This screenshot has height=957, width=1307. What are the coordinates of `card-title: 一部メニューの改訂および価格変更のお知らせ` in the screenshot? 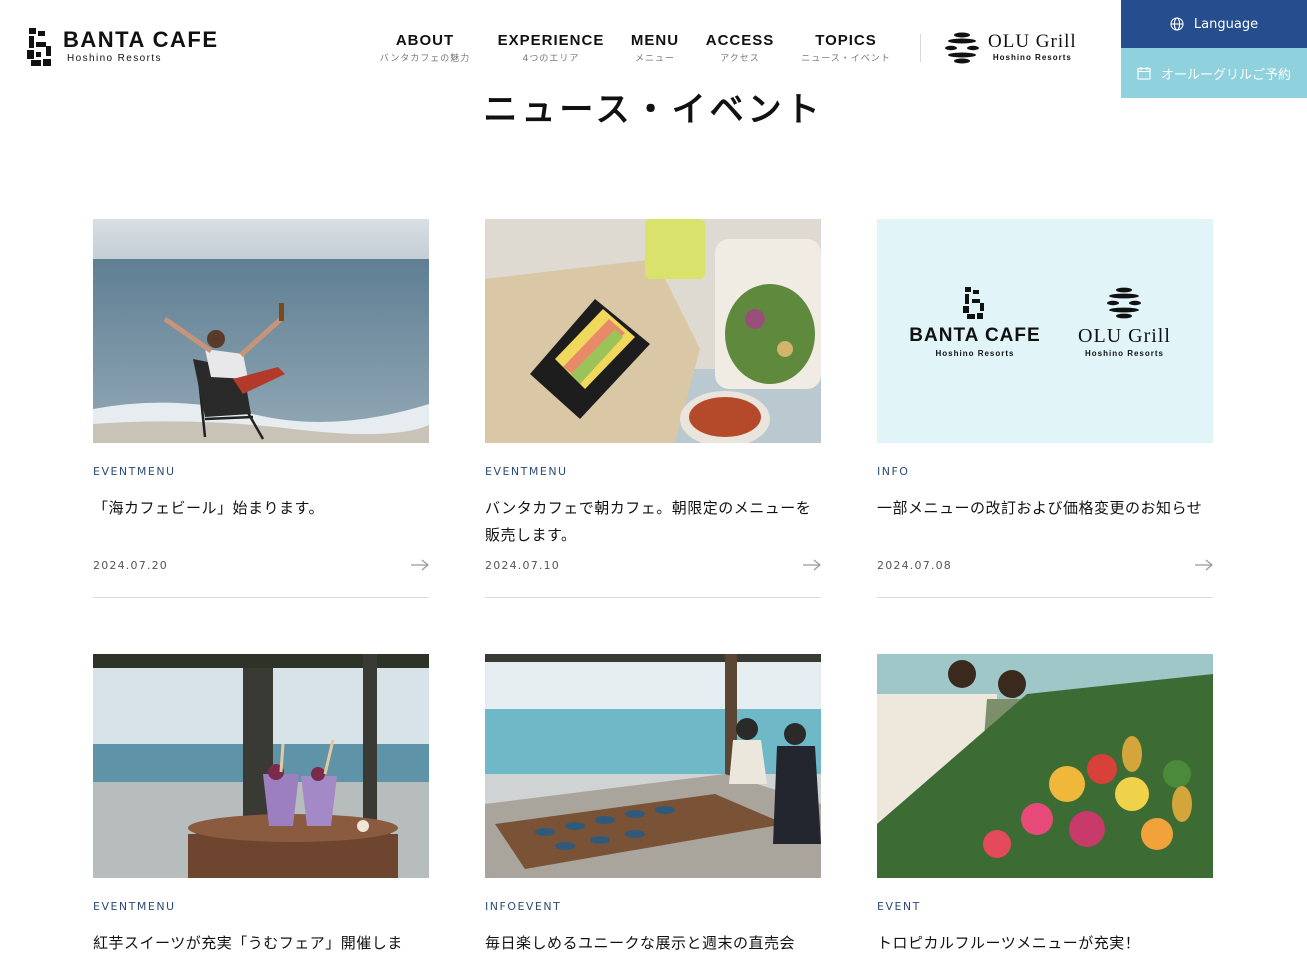 It's located at (1040, 508).